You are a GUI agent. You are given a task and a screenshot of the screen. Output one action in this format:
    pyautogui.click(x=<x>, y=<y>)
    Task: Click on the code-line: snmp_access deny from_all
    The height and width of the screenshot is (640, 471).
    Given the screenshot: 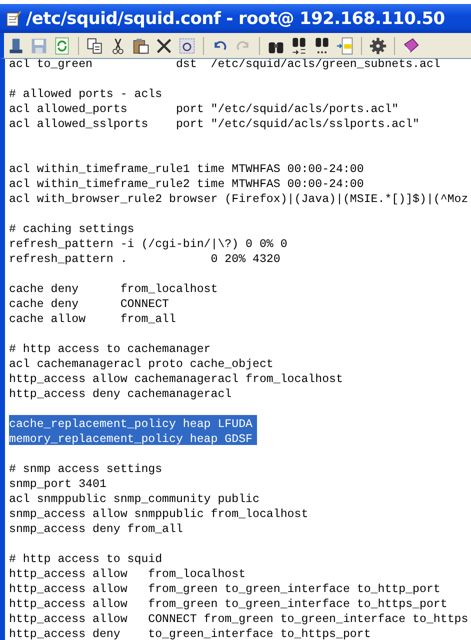 What is the action you would take?
    pyautogui.click(x=96, y=529)
    